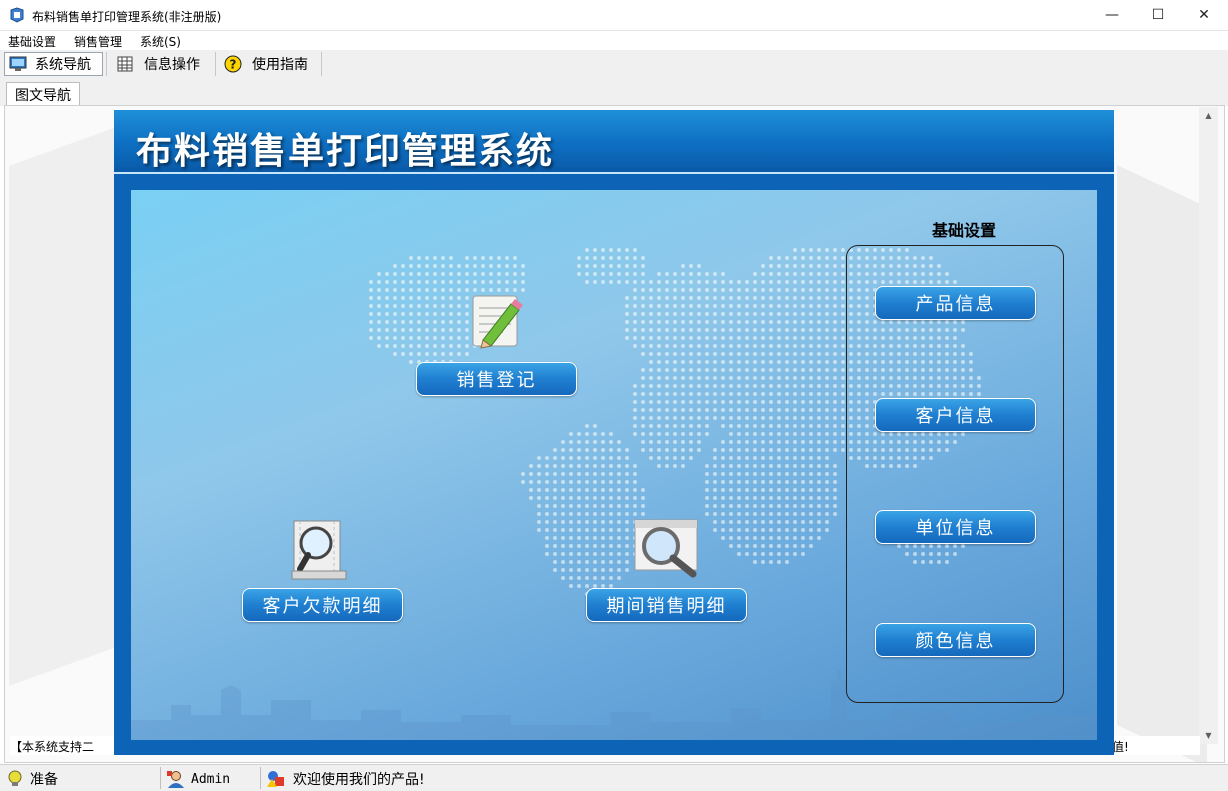 The height and width of the screenshot is (791, 1228). I want to click on help-icon: ?, so click(233, 64).